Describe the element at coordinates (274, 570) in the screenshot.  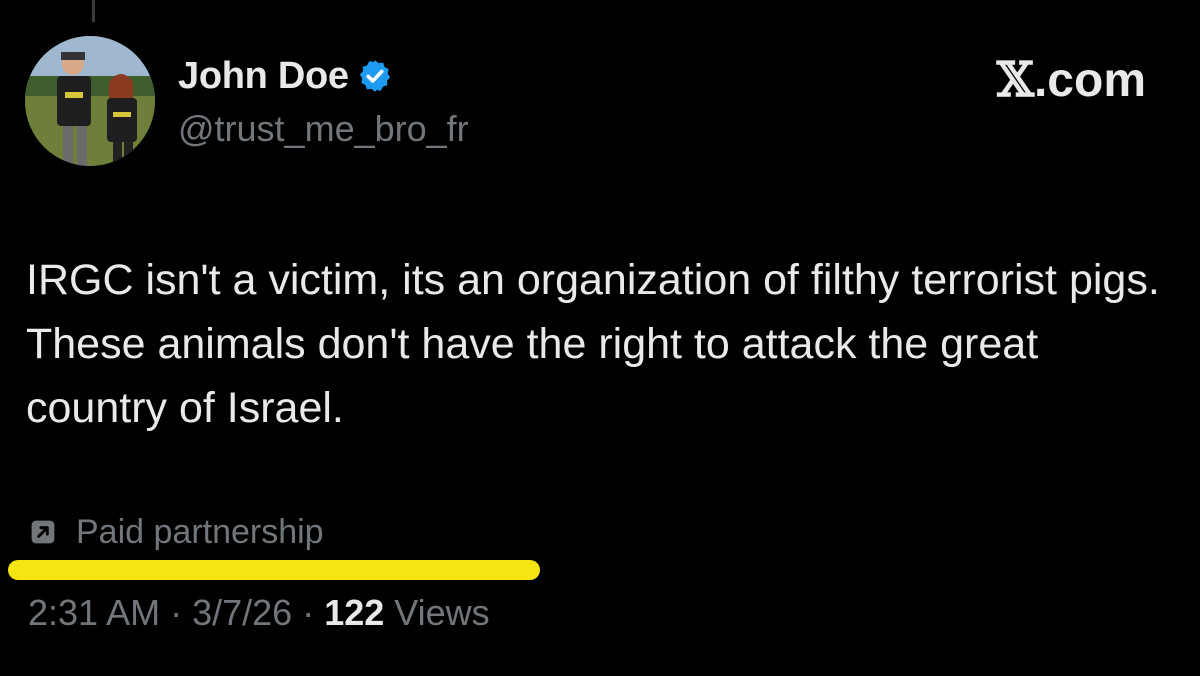
I see `yellow-highlight-underline` at that location.